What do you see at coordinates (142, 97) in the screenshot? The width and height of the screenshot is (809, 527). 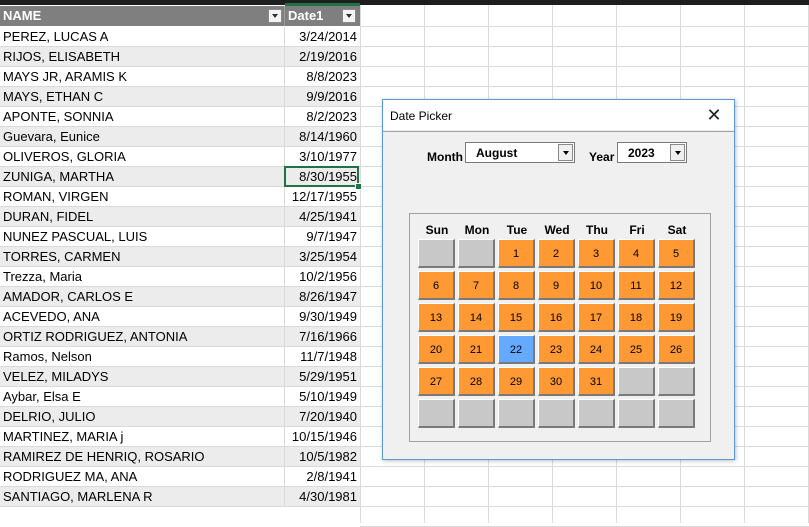 I see `name-cell: MAYS, ETHAN C` at bounding box center [142, 97].